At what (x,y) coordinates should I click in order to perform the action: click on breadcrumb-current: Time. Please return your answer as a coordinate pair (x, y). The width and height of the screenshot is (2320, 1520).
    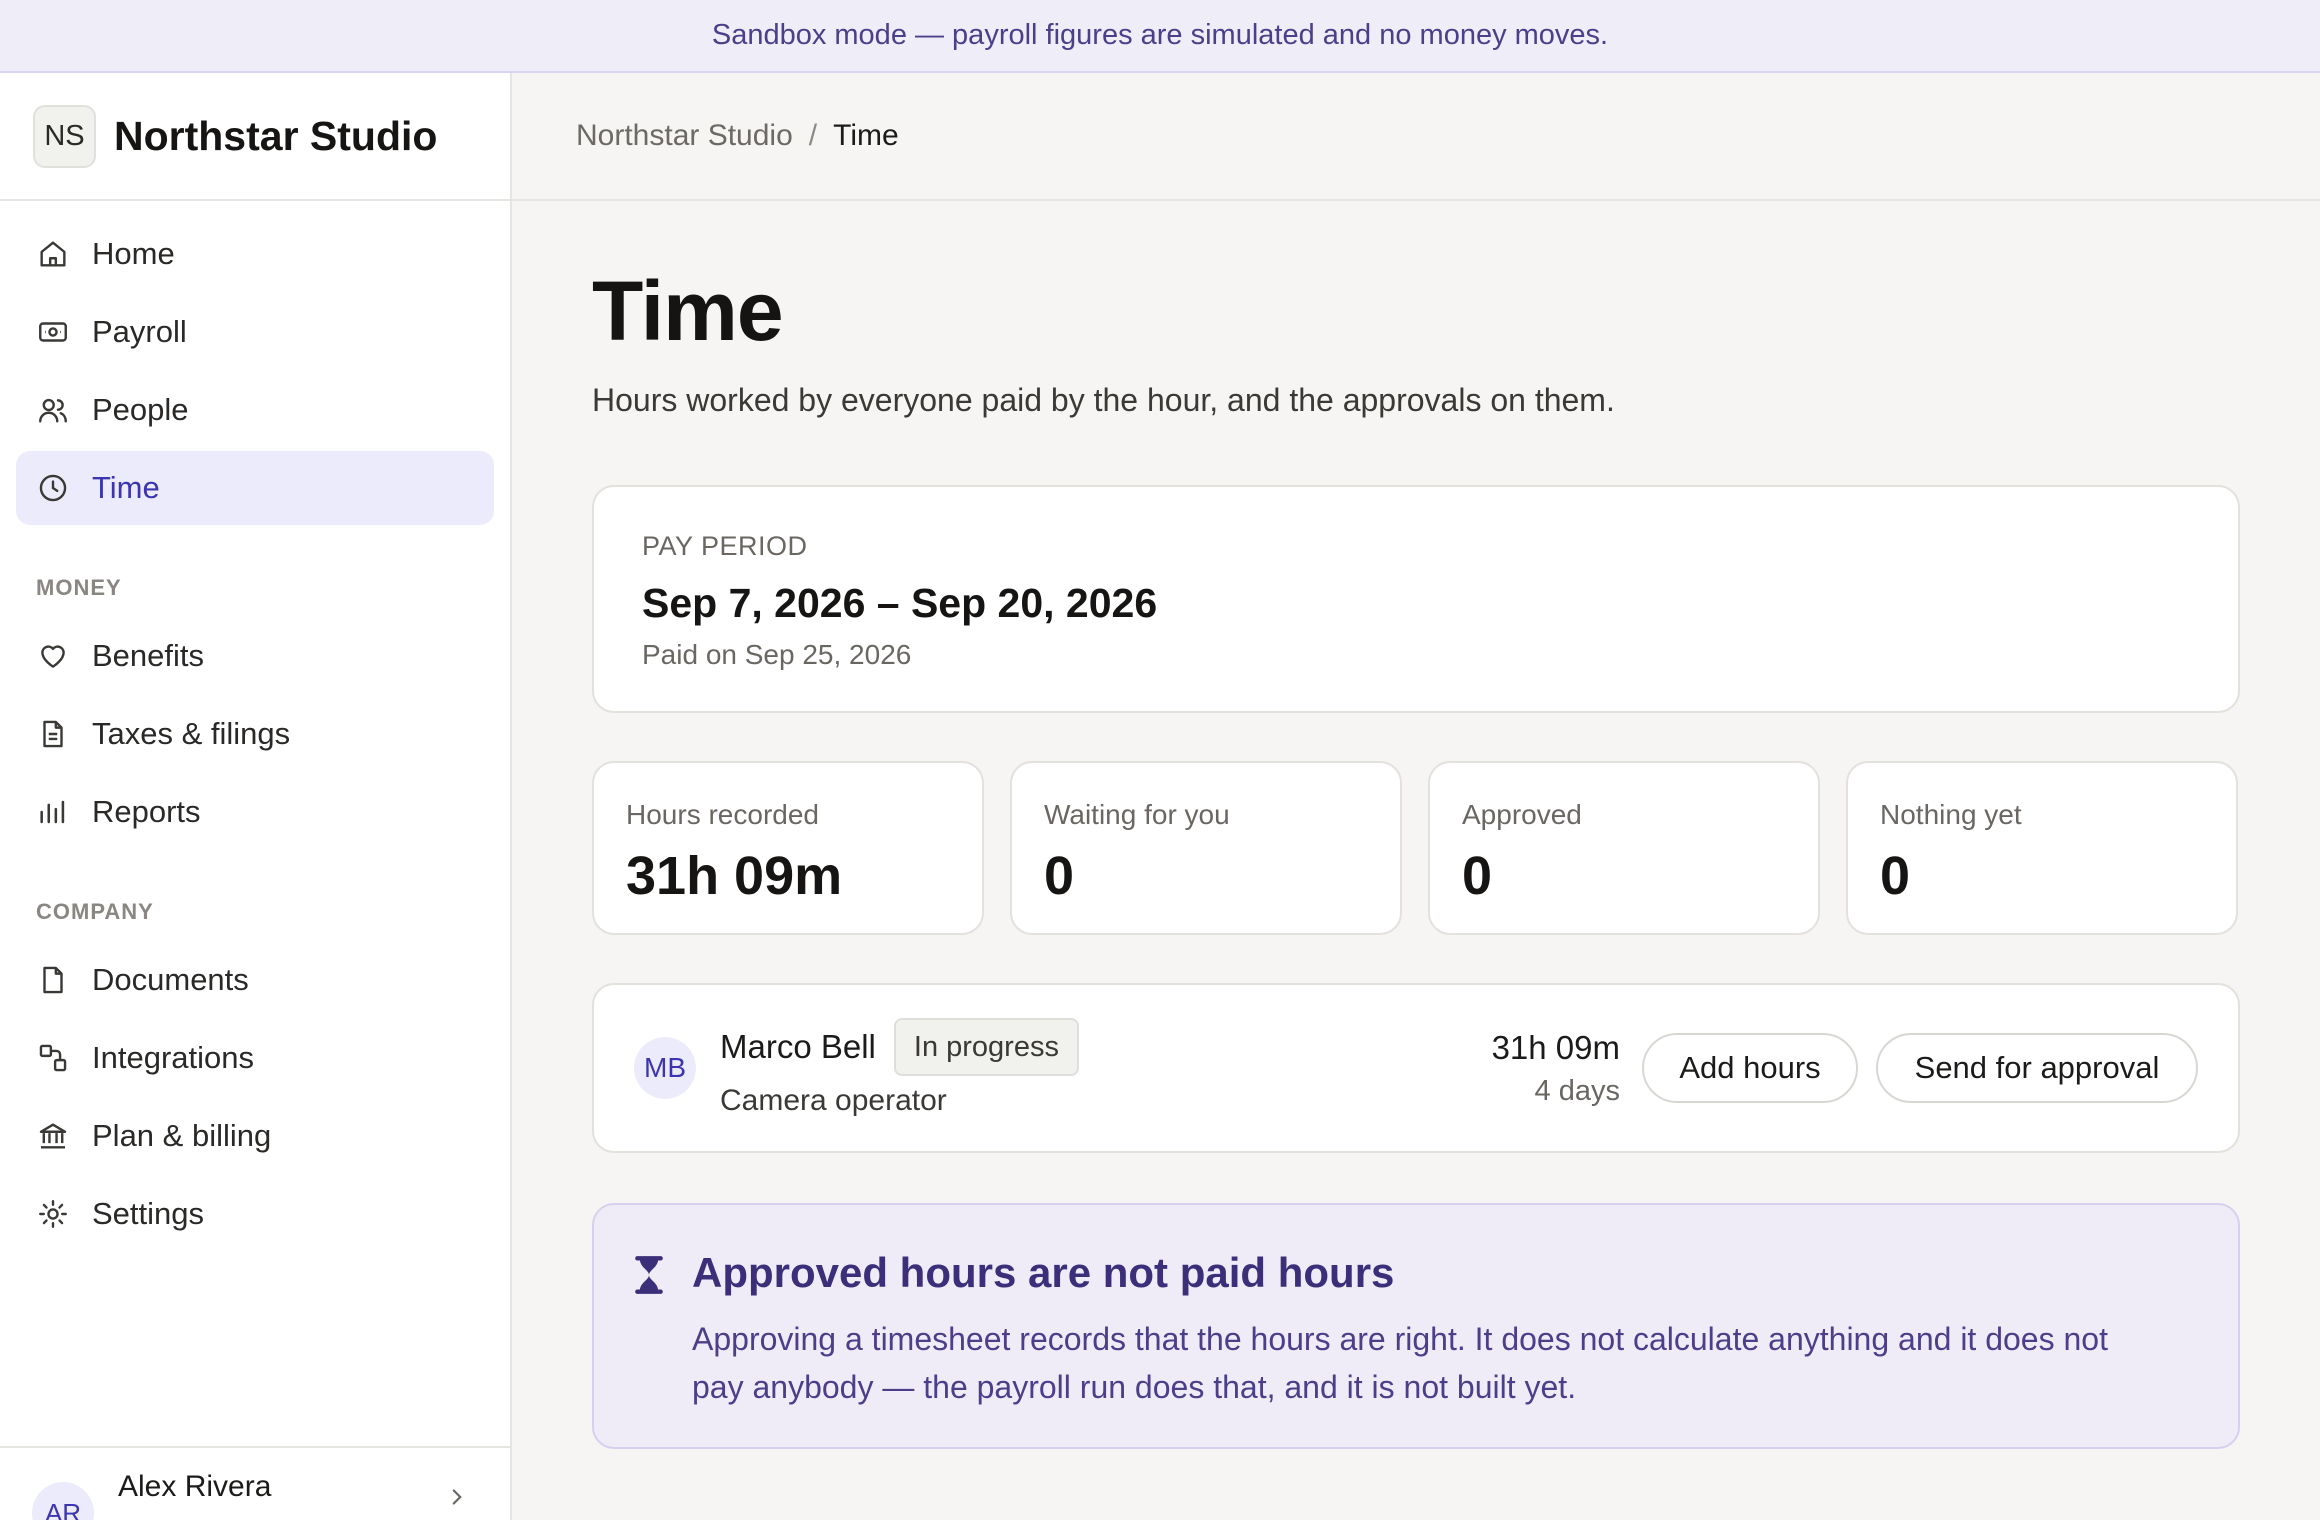
    Looking at the image, I should click on (866, 135).